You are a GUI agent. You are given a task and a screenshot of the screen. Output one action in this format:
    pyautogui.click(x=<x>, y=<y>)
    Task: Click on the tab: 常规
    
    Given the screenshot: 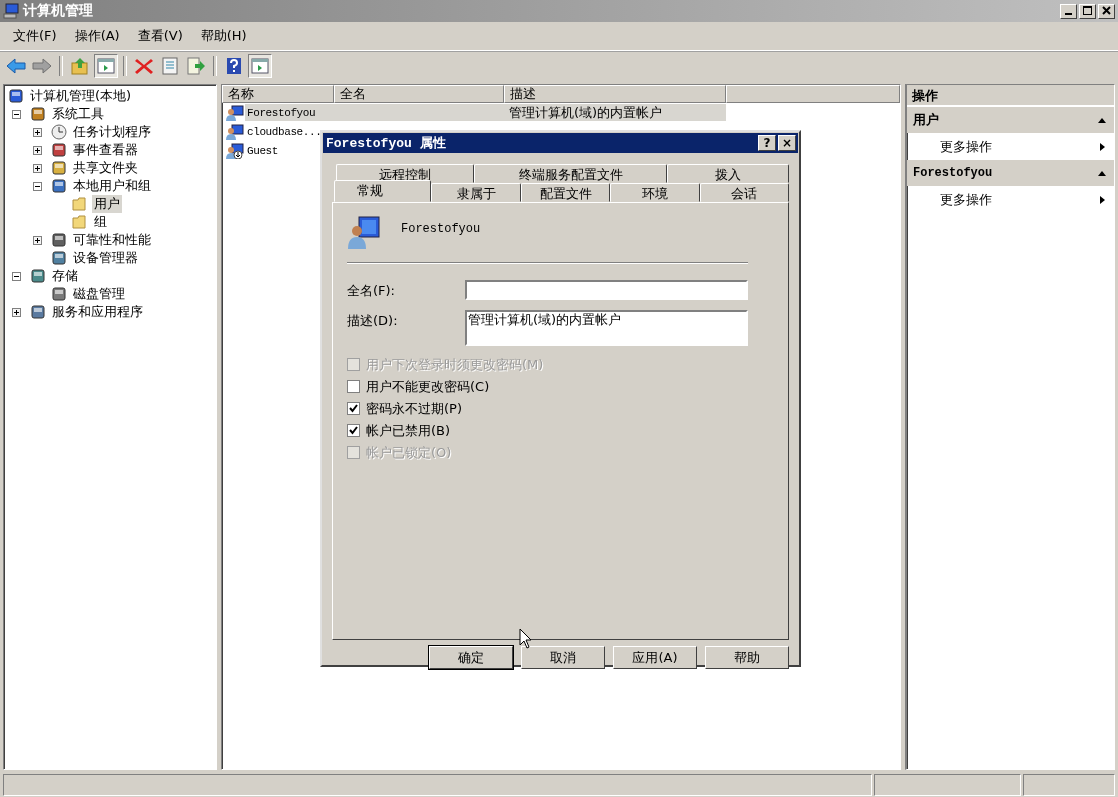 What is the action you would take?
    pyautogui.click(x=383, y=191)
    